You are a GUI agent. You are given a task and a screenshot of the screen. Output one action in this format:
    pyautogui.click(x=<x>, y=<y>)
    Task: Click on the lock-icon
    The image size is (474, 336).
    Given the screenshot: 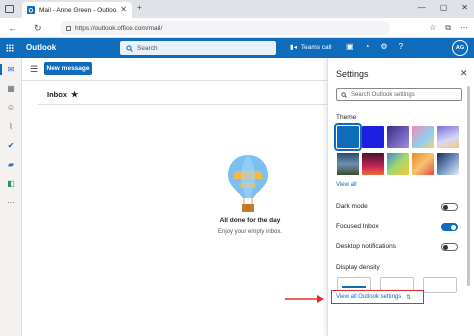 What is the action you would take?
    pyautogui.click(x=68, y=28)
    